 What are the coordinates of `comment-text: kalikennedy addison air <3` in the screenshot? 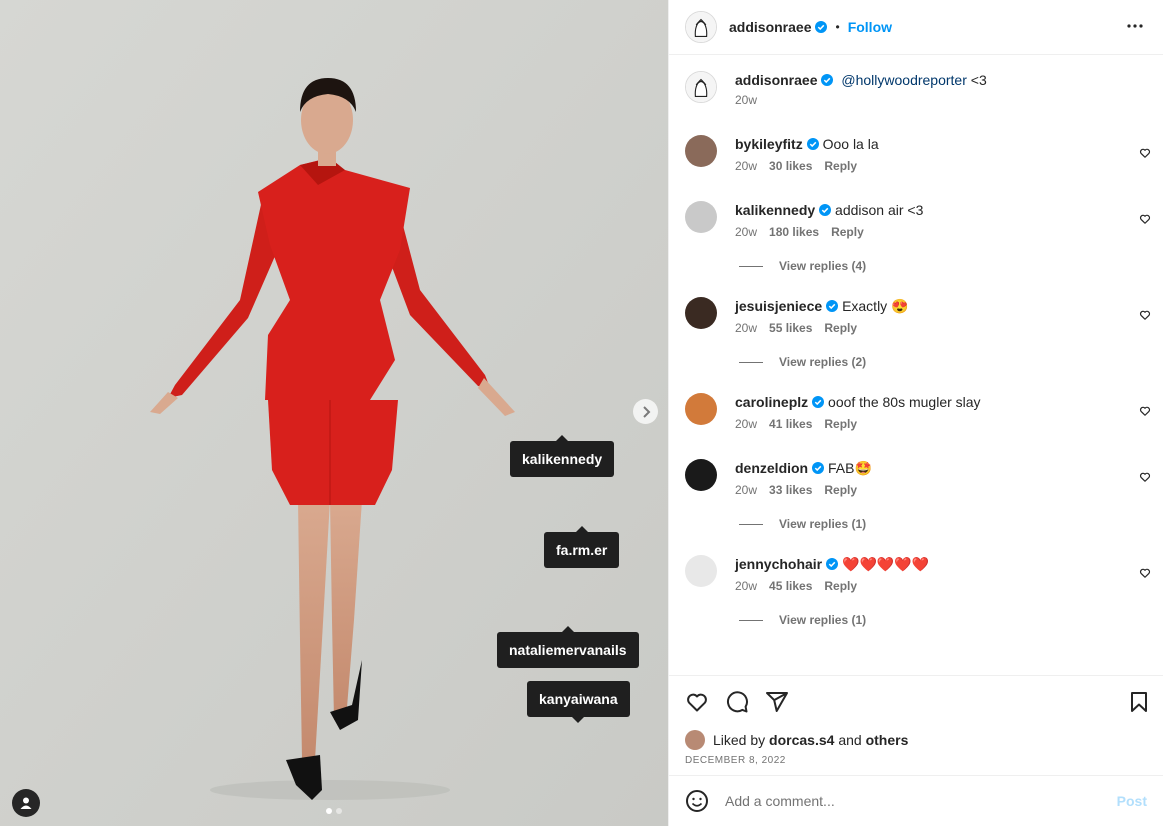 It's located at (941, 210).